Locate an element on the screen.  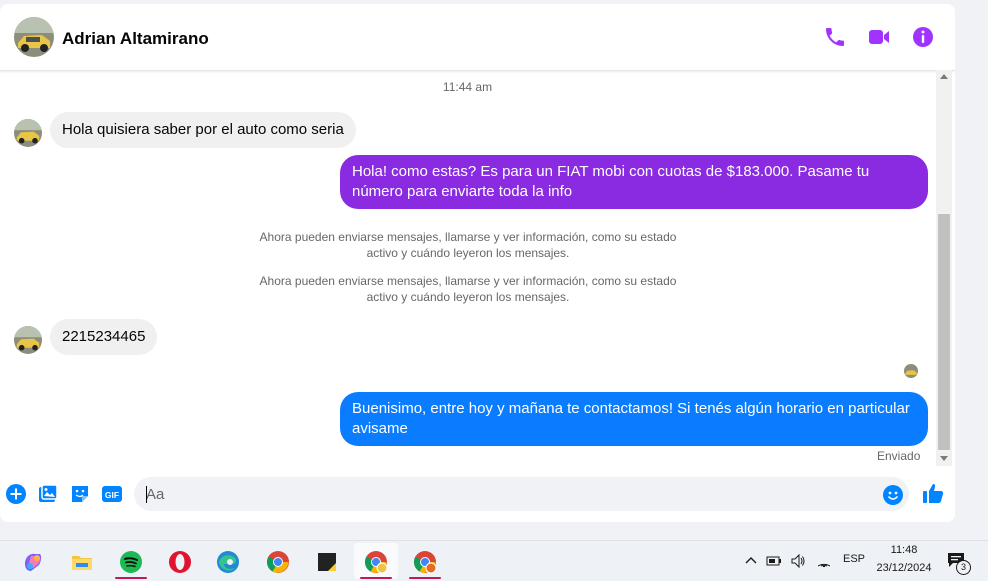
chevron-up-icon is located at coordinates (751, 561).